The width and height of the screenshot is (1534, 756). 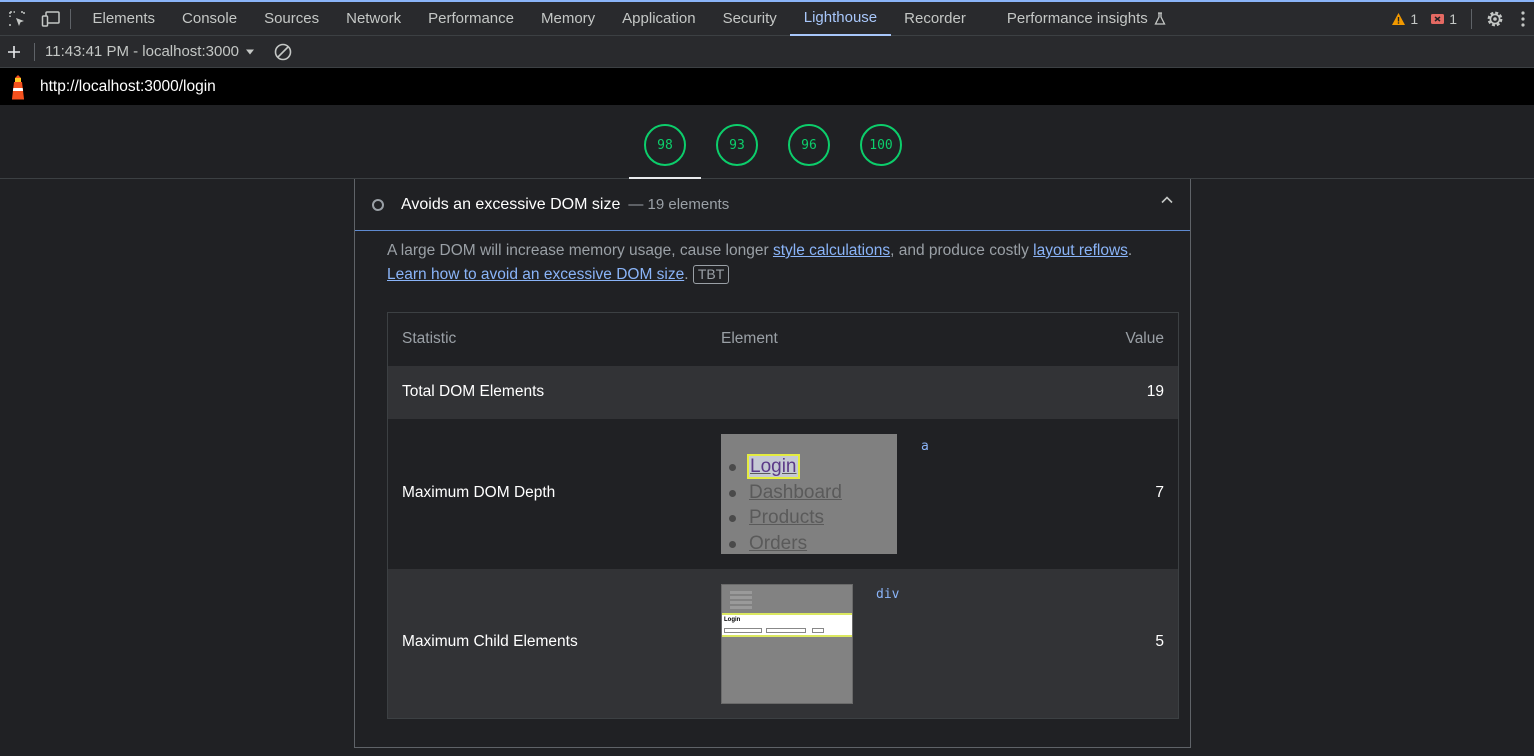 What do you see at coordinates (283, 52) in the screenshot?
I see `clear-reports-icon` at bounding box center [283, 52].